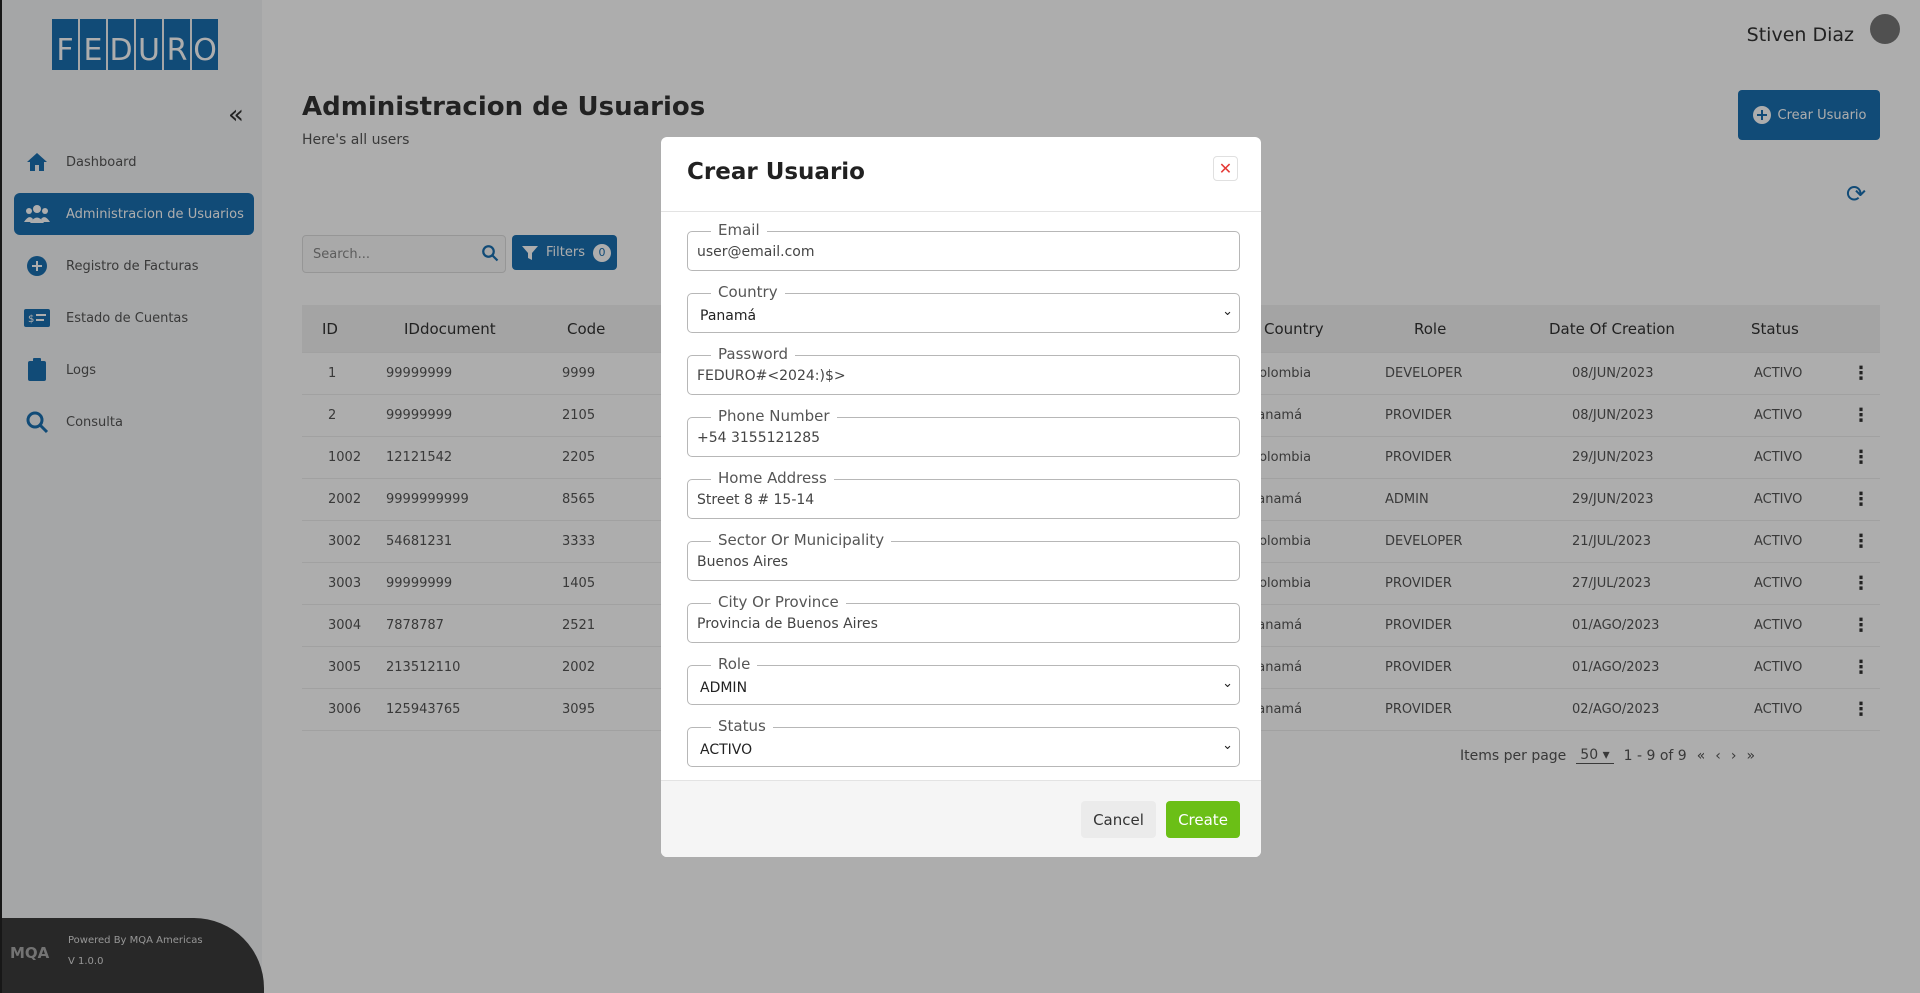 This screenshot has width=1920, height=993. What do you see at coordinates (778, 602) in the screenshot?
I see `field-label: City Or Province` at bounding box center [778, 602].